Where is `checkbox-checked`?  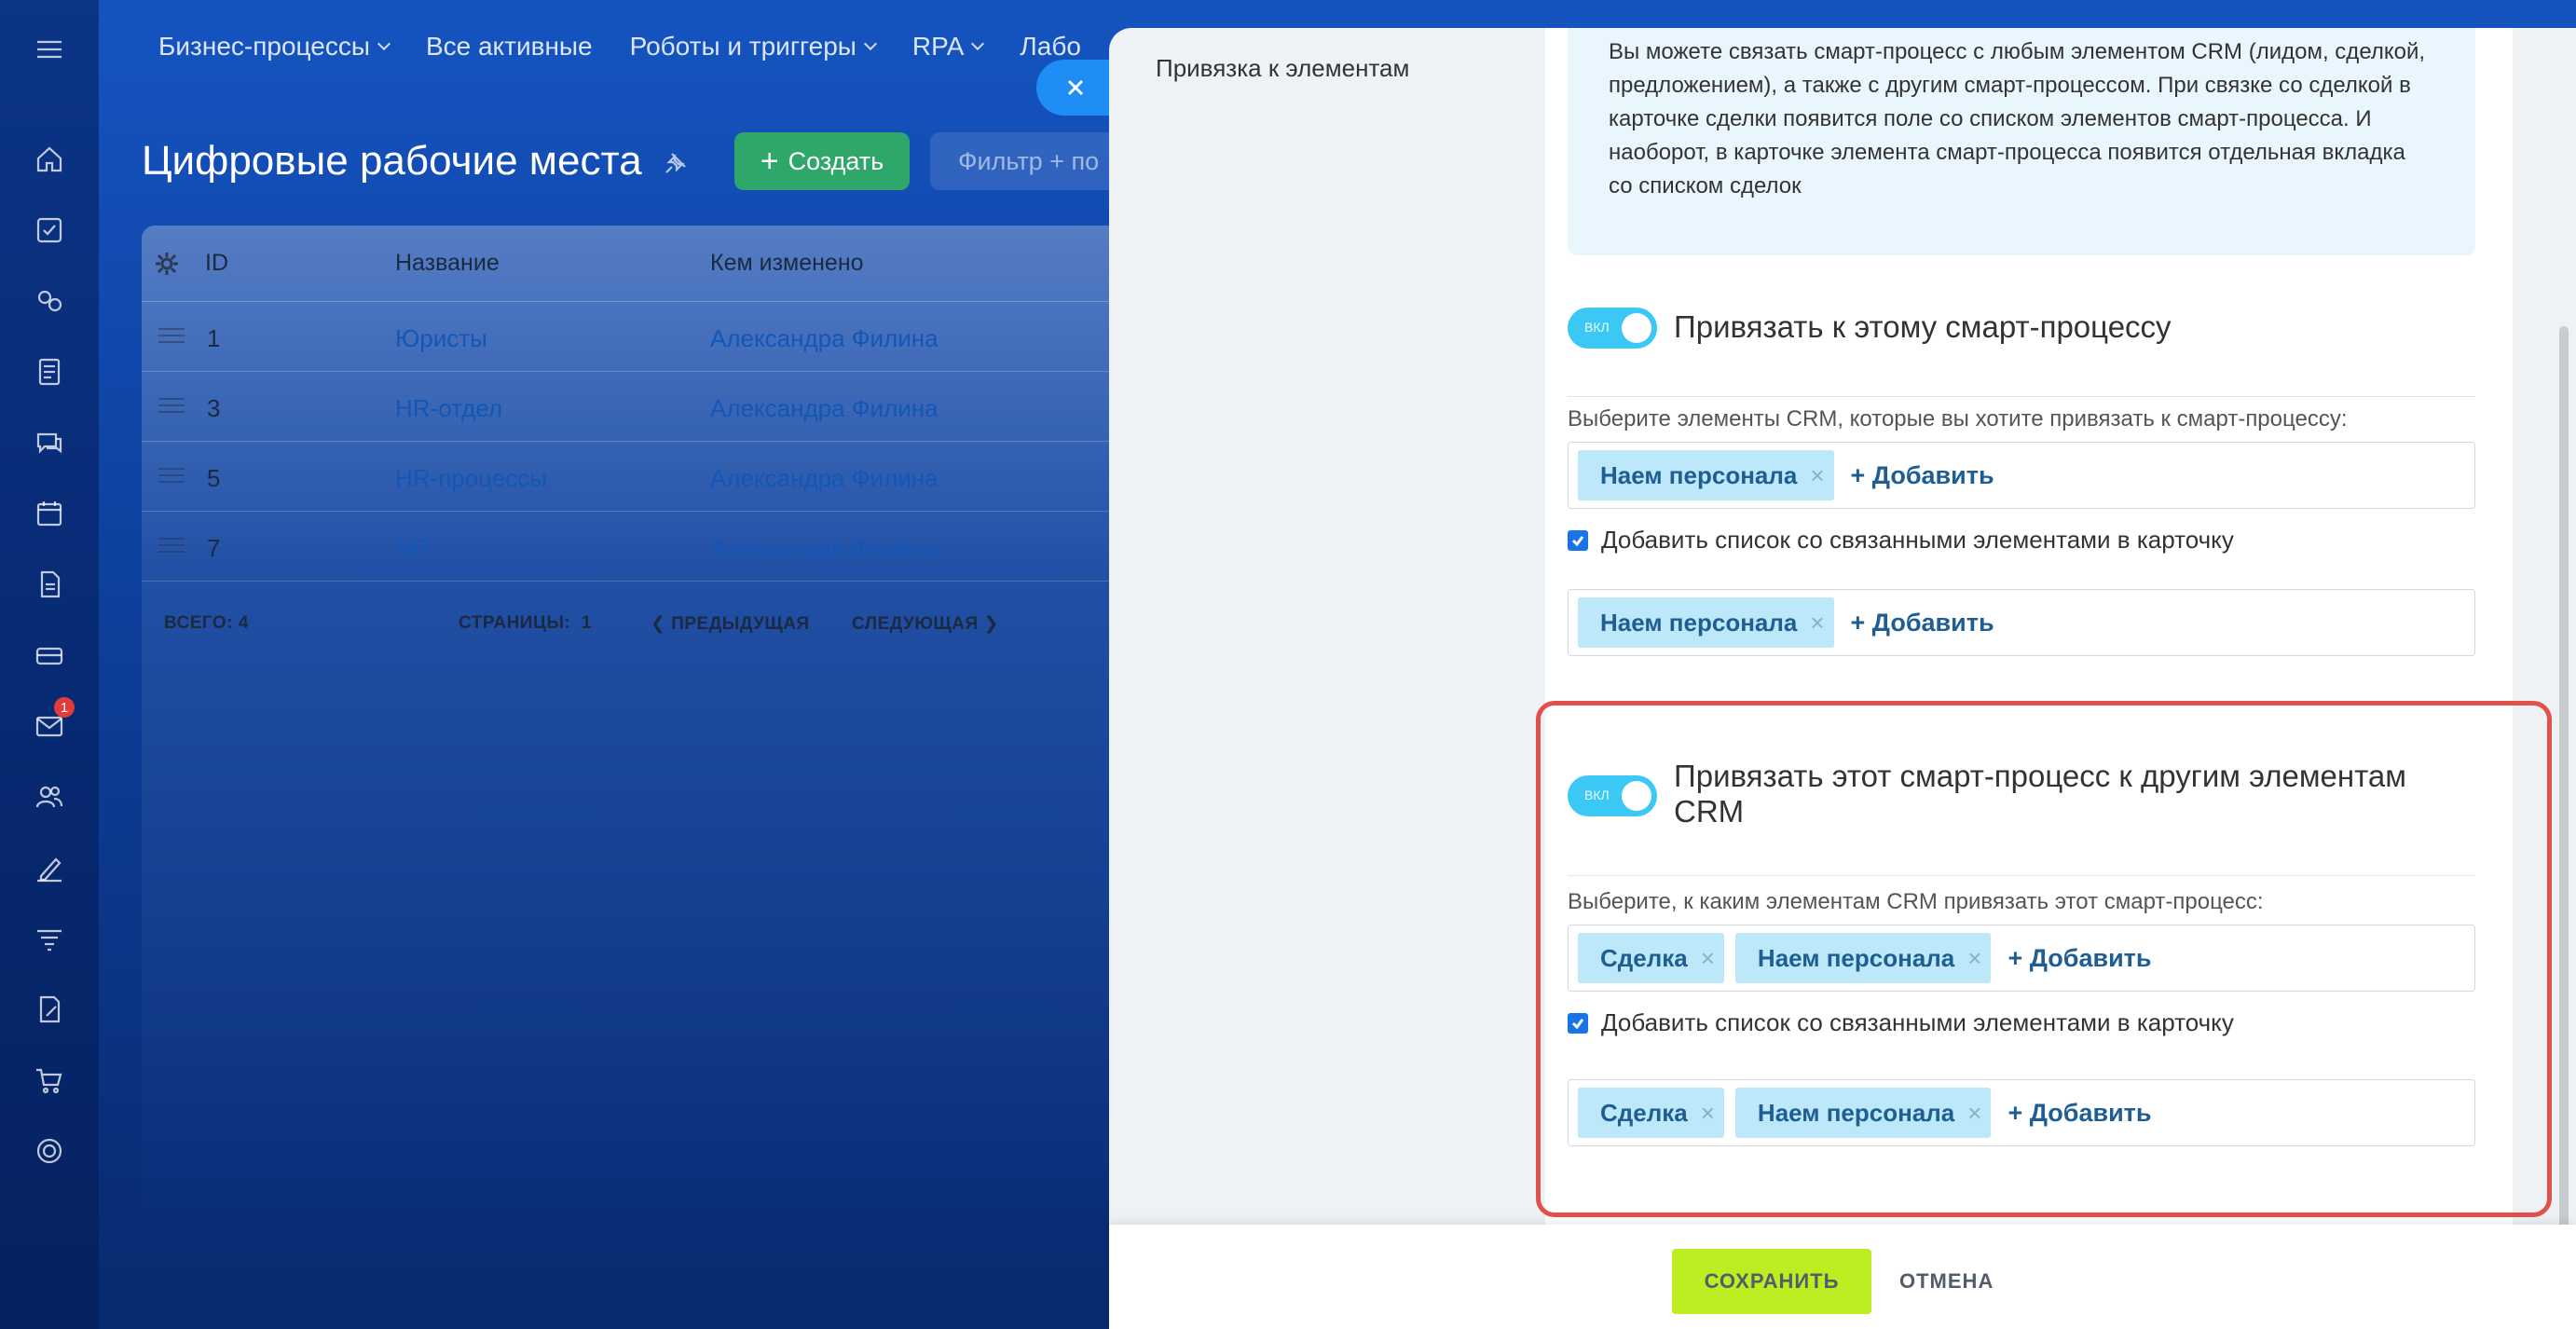
checkbox-checked is located at coordinates (1578, 540).